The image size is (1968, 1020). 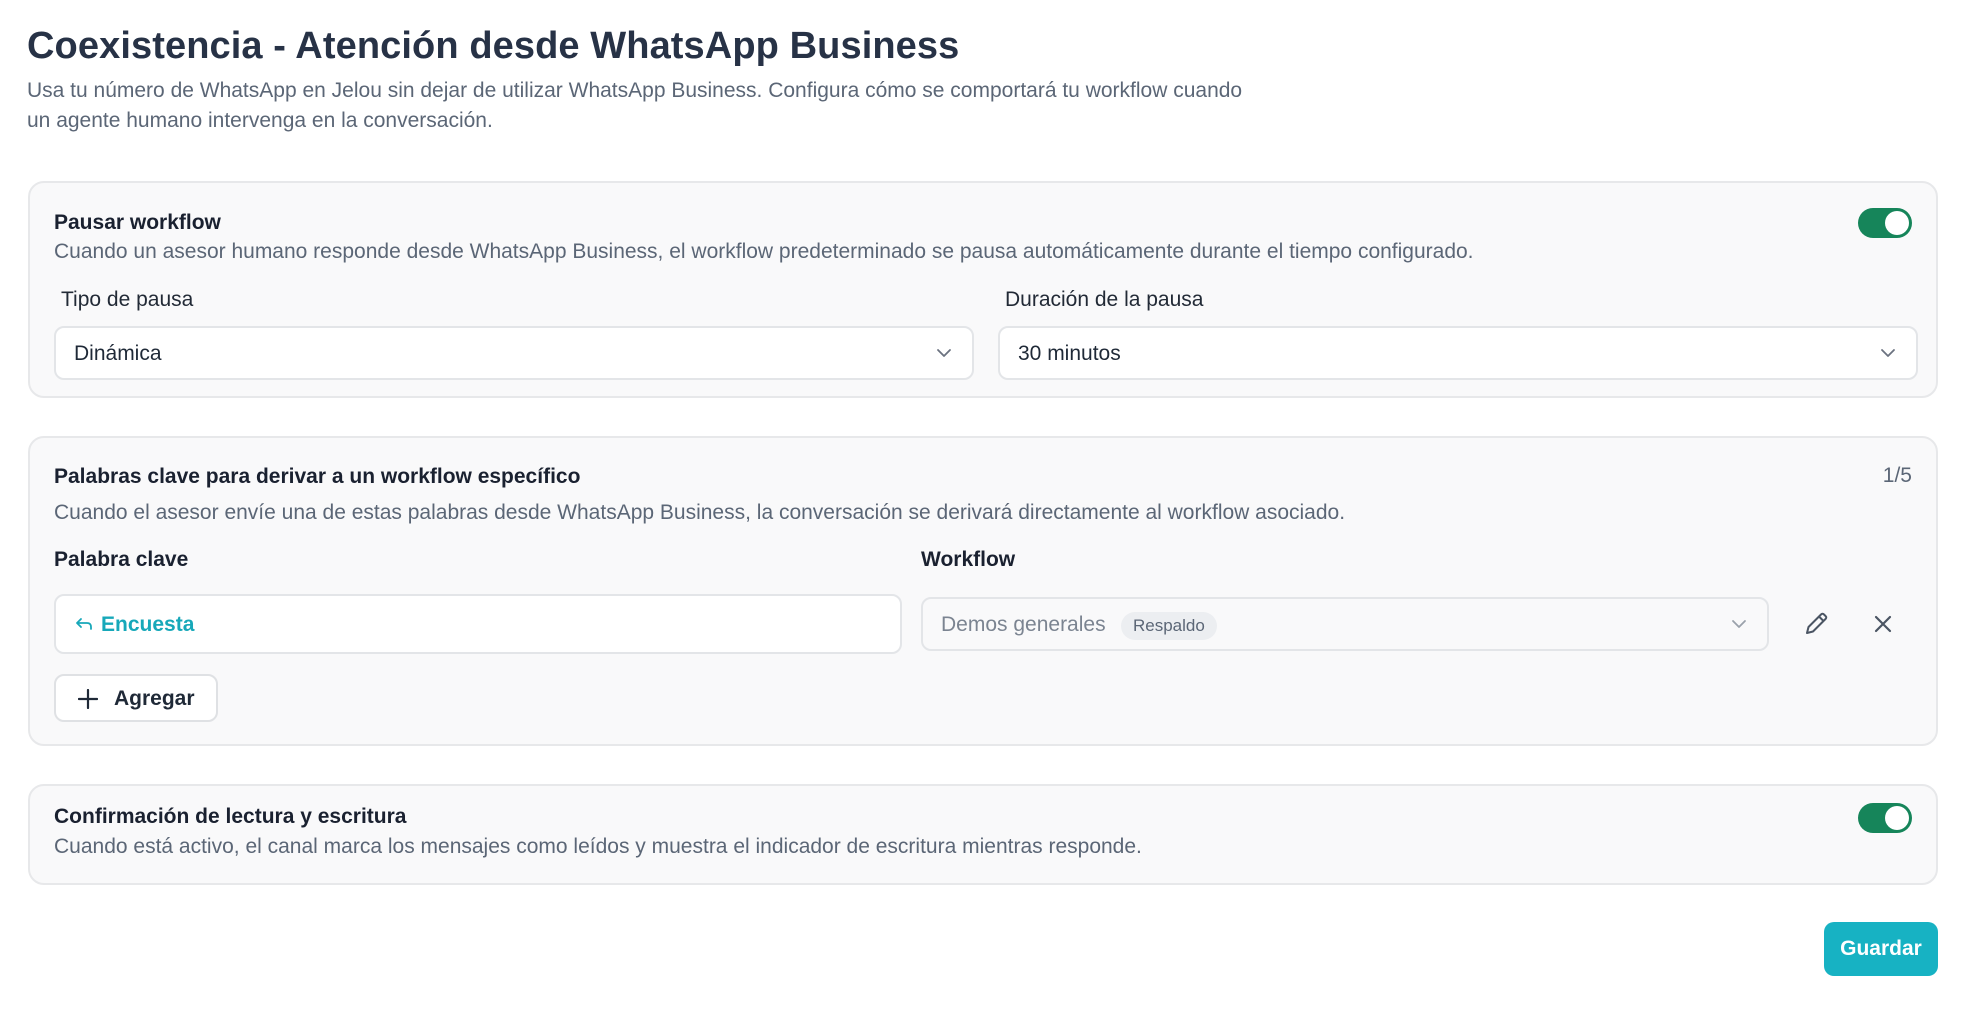 I want to click on save-button: Guardar, so click(x=1881, y=949).